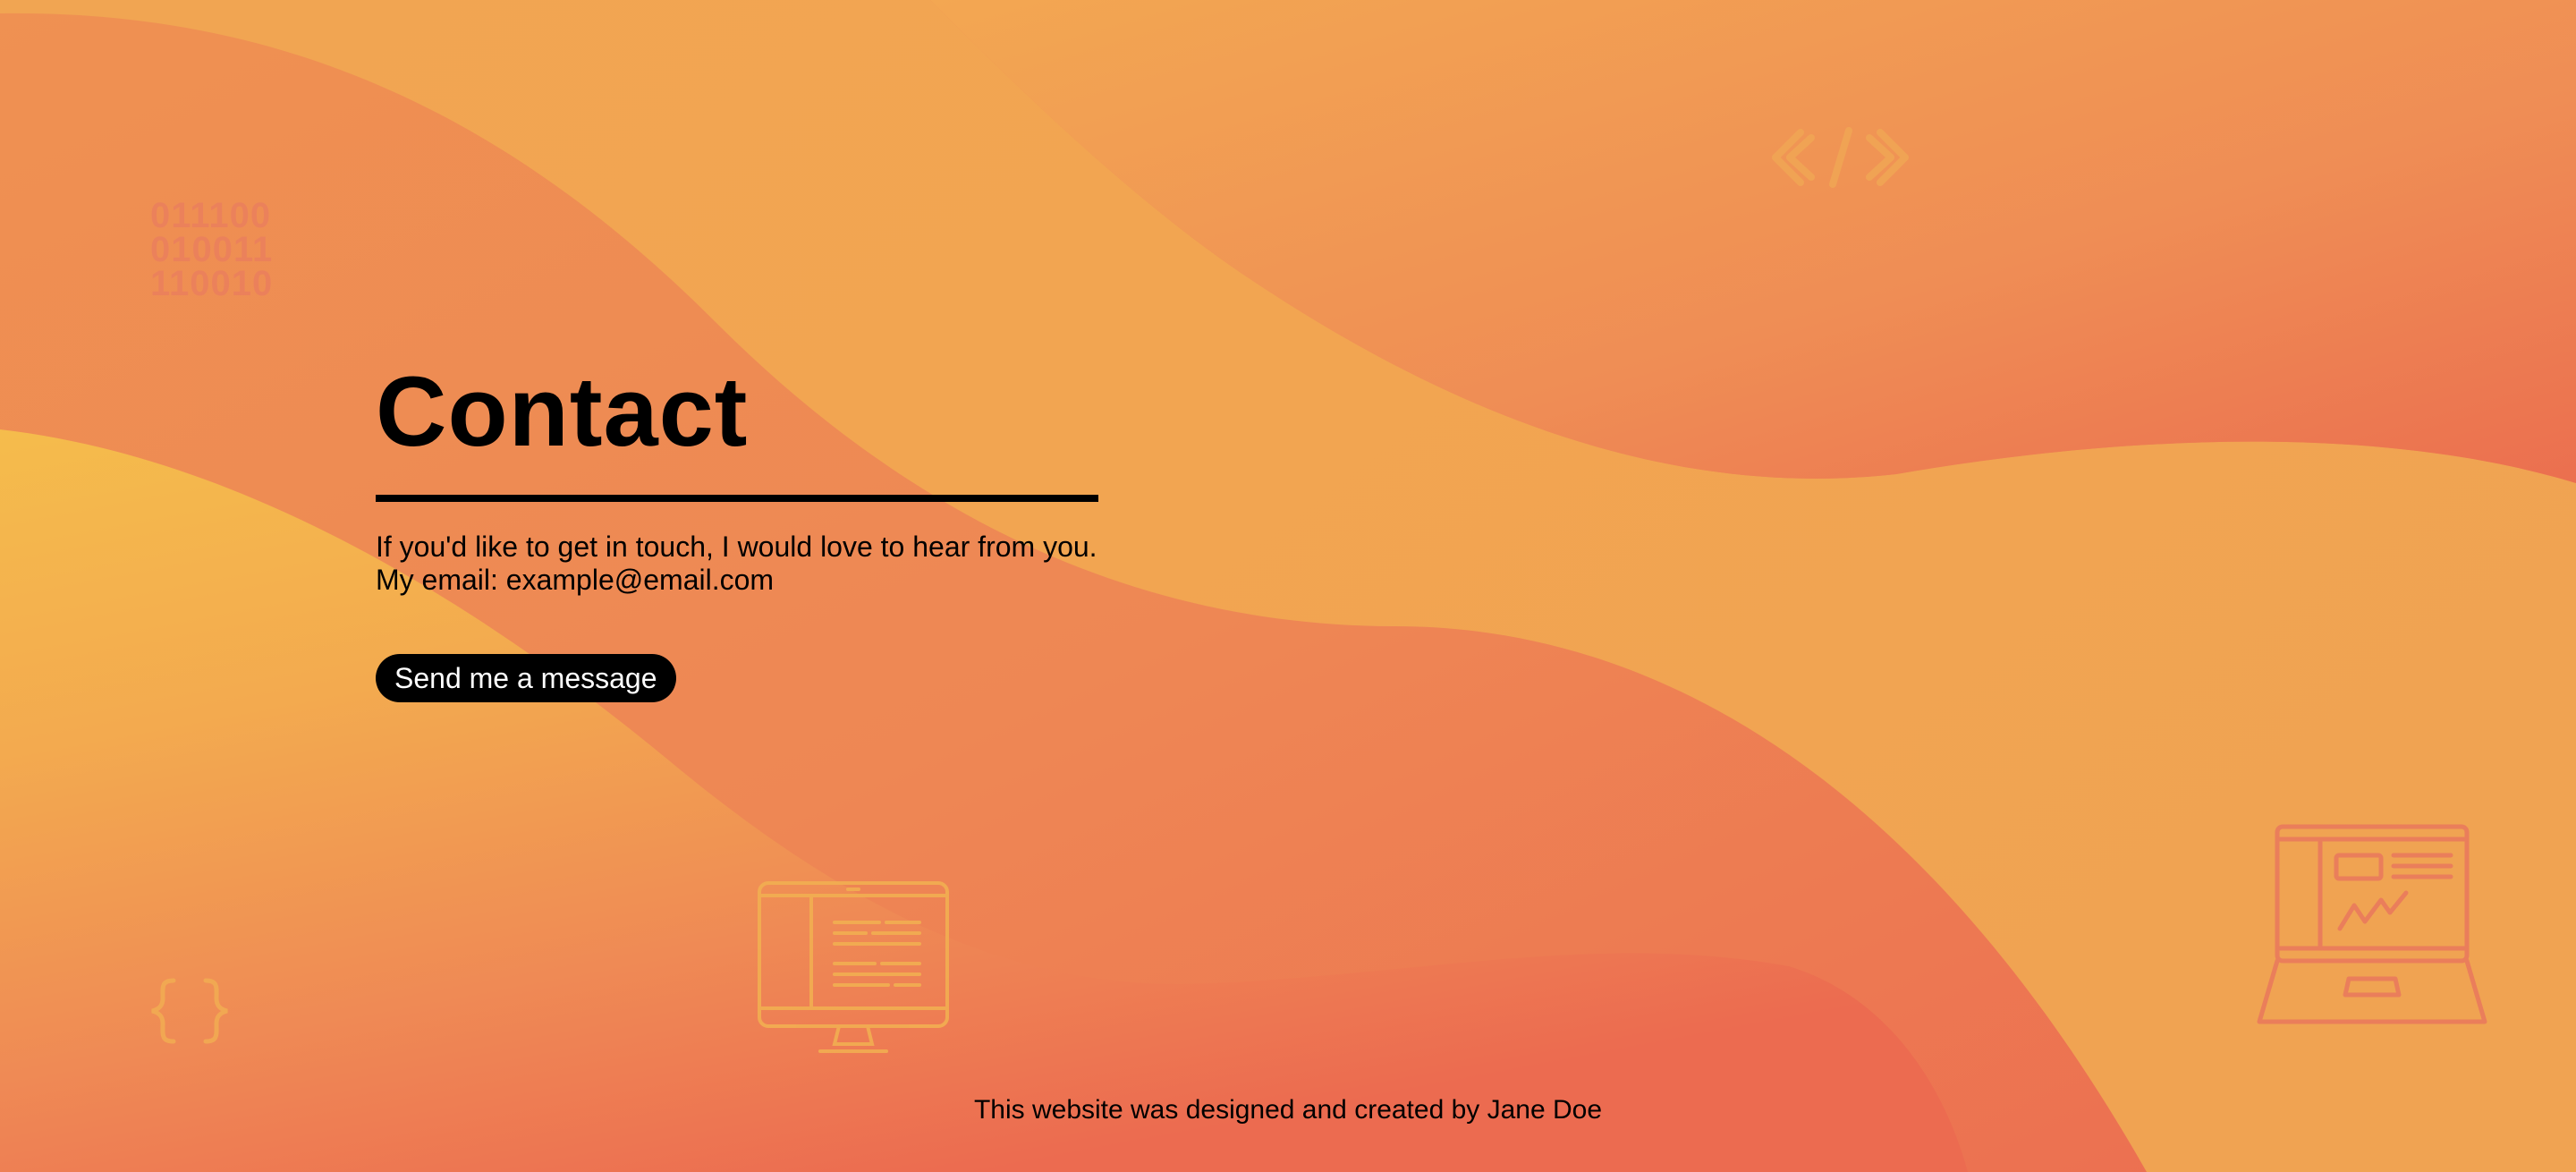 This screenshot has height=1172, width=2576. I want to click on email-text: My email: example@email.com, so click(575, 580).